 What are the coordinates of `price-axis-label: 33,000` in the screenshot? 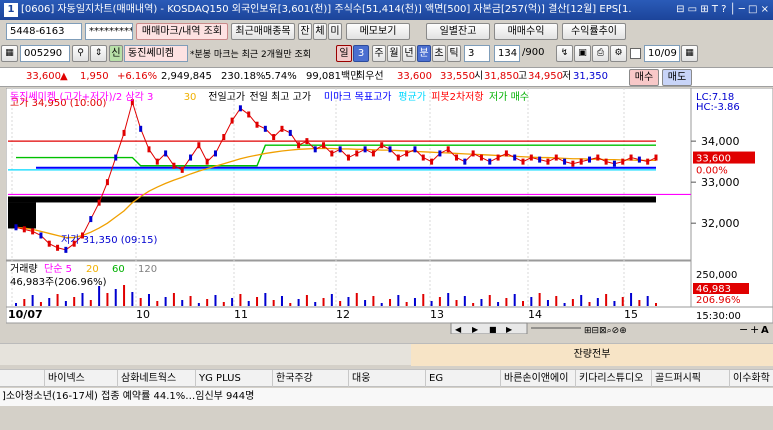 It's located at (720, 182).